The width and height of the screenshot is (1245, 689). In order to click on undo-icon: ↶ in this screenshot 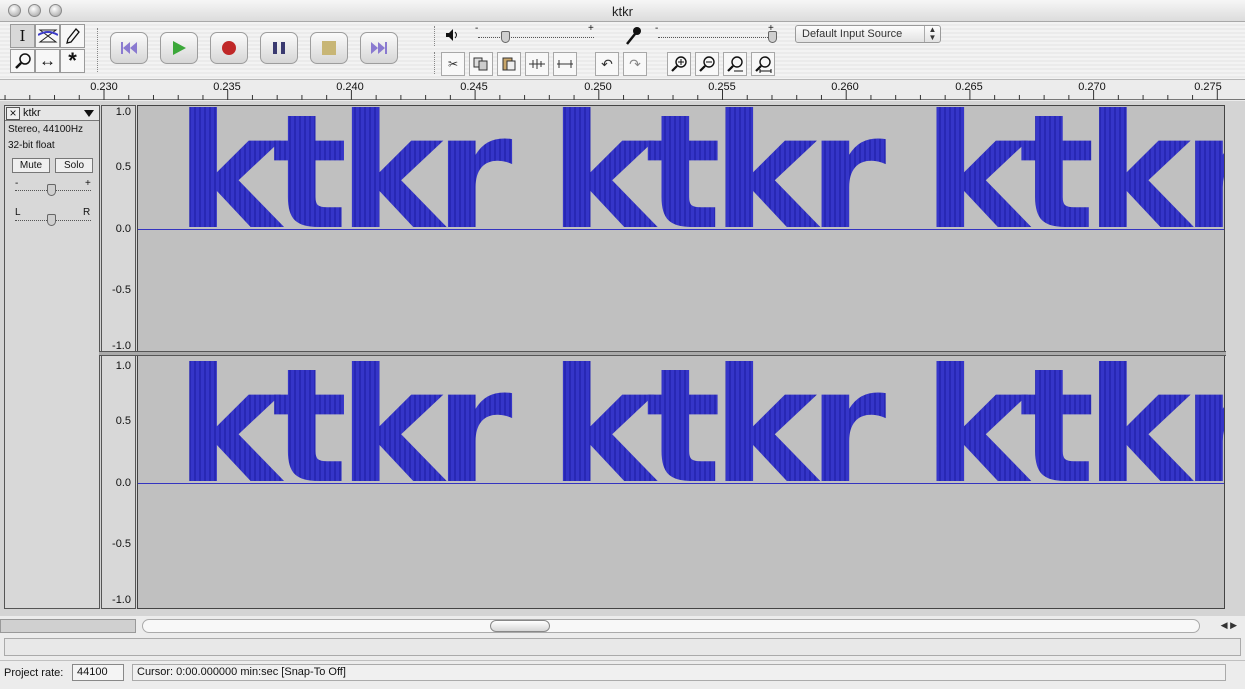, I will do `click(607, 63)`.